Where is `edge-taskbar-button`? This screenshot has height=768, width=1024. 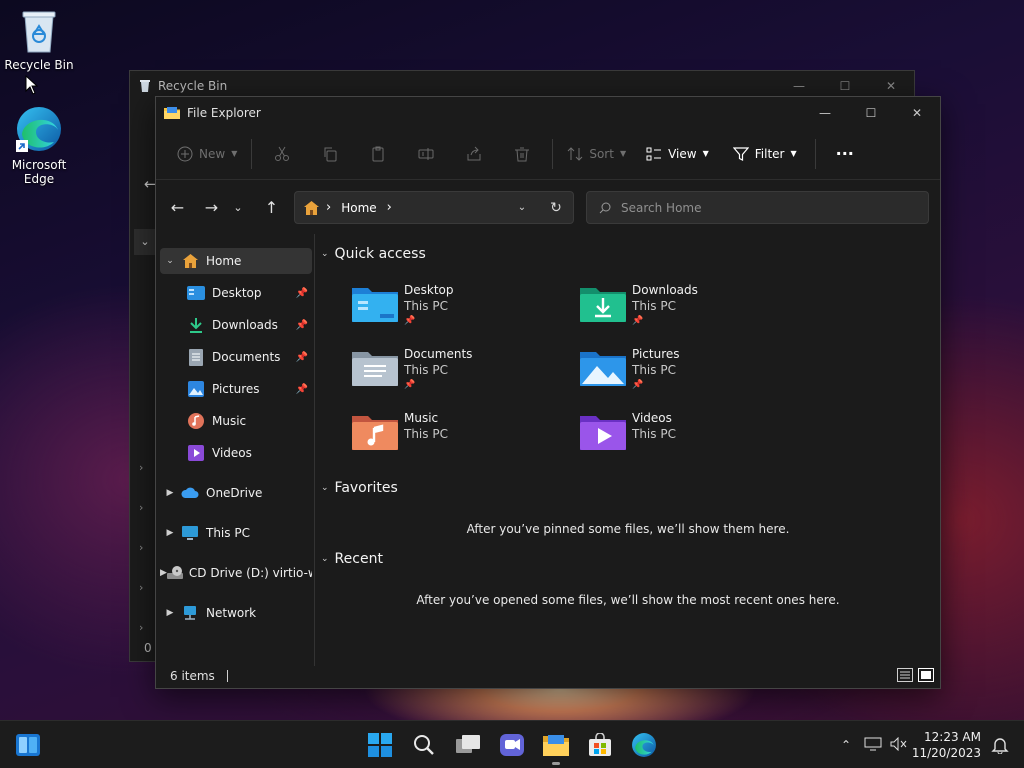
edge-taskbar-button is located at coordinates (644, 745).